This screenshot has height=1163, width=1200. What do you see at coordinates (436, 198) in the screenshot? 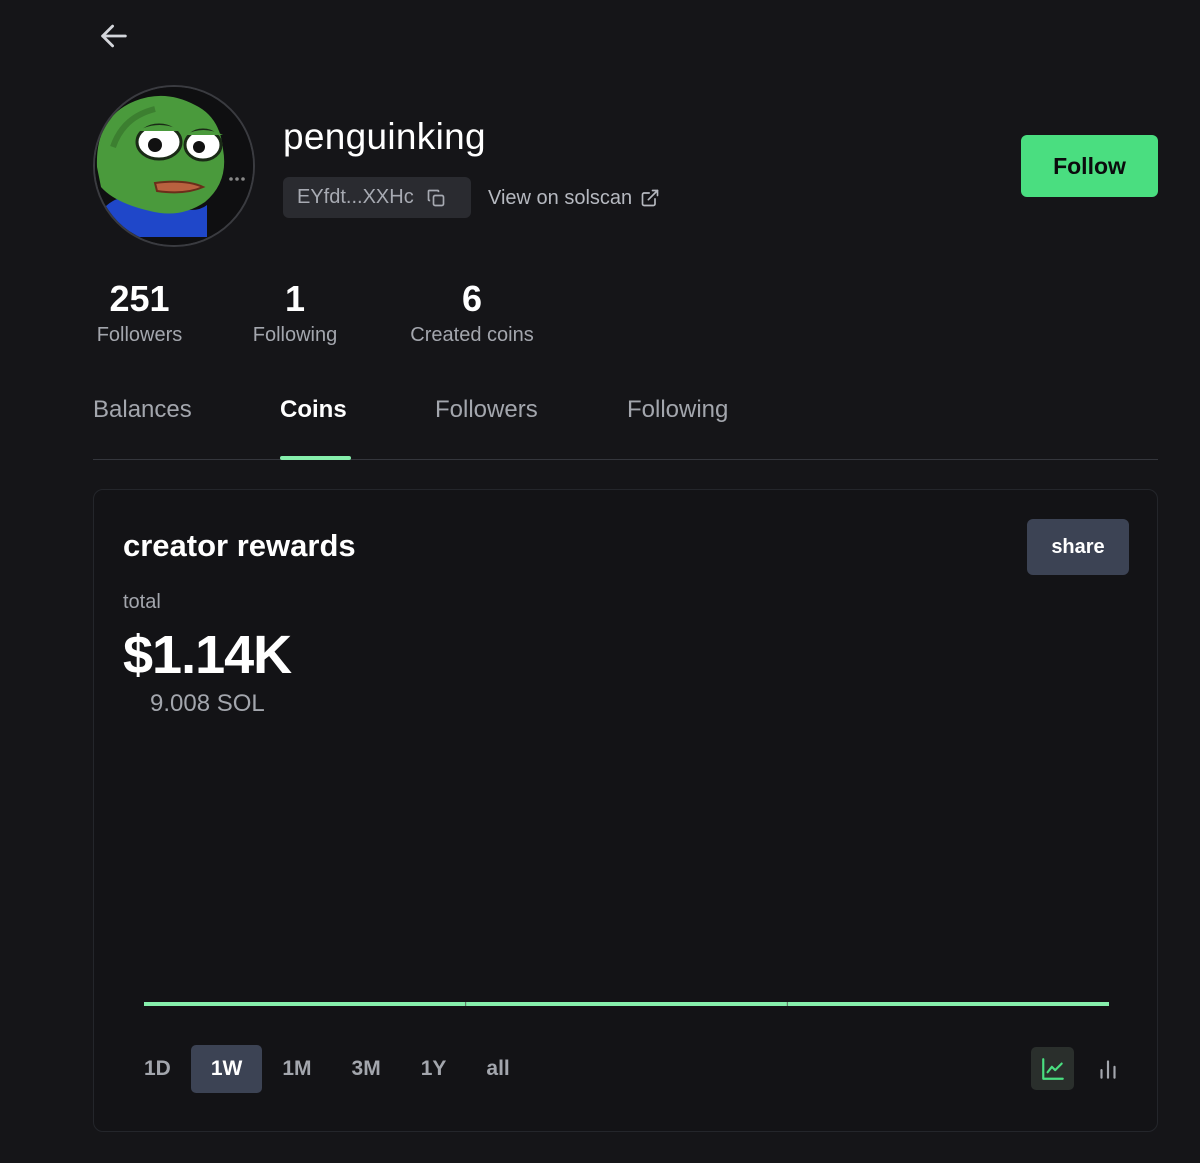
I see `copy-icon` at bounding box center [436, 198].